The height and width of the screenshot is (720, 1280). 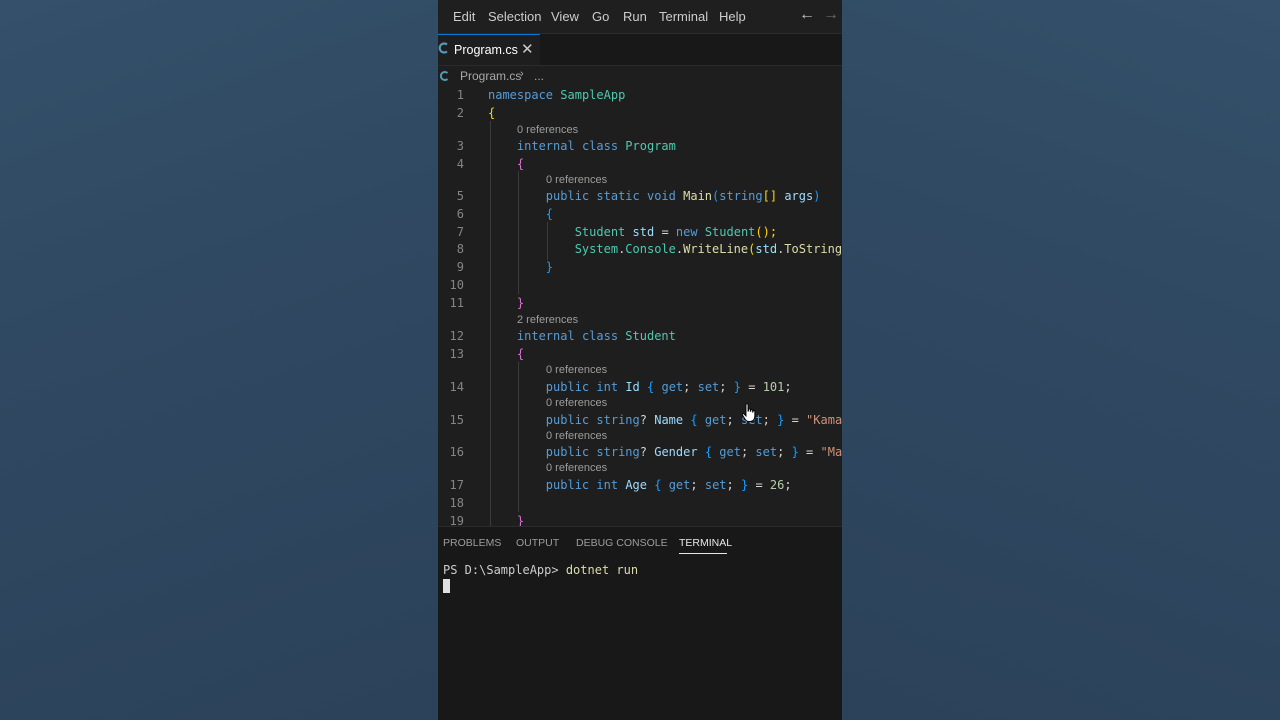 I want to click on property-name: Name, so click(x=669, y=420).